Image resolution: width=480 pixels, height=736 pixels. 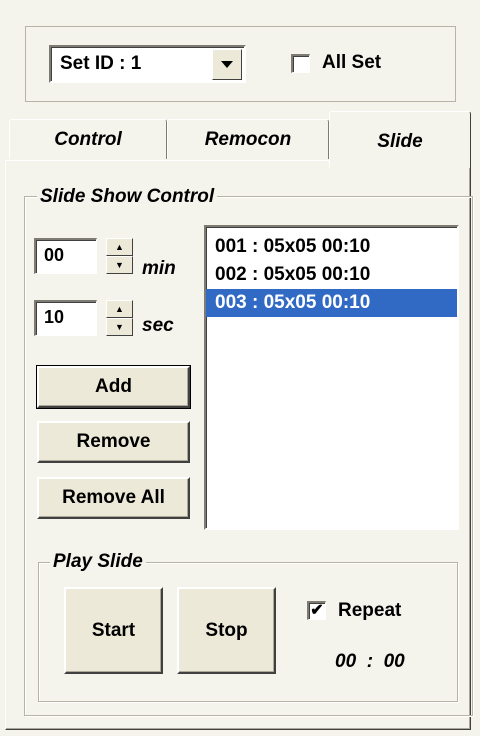 I want to click on minutes-unit-label: min, so click(x=159, y=268).